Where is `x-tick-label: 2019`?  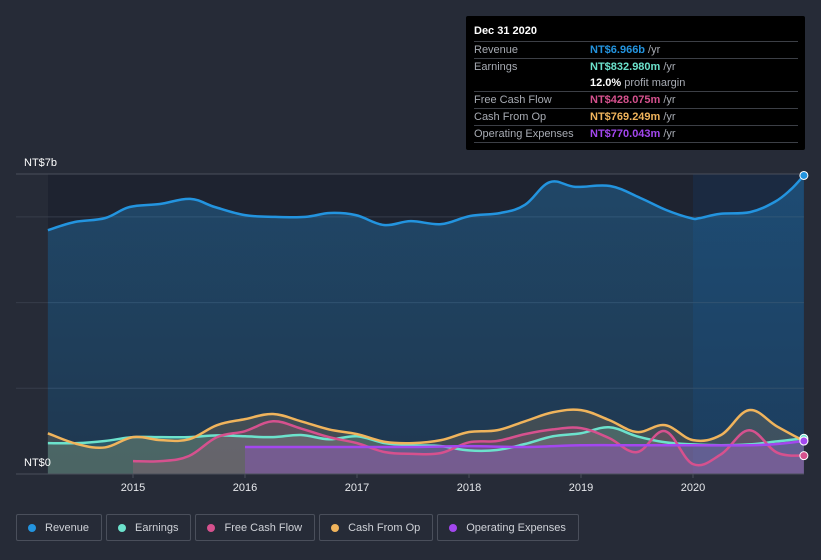 x-tick-label: 2019 is located at coordinates (581, 488).